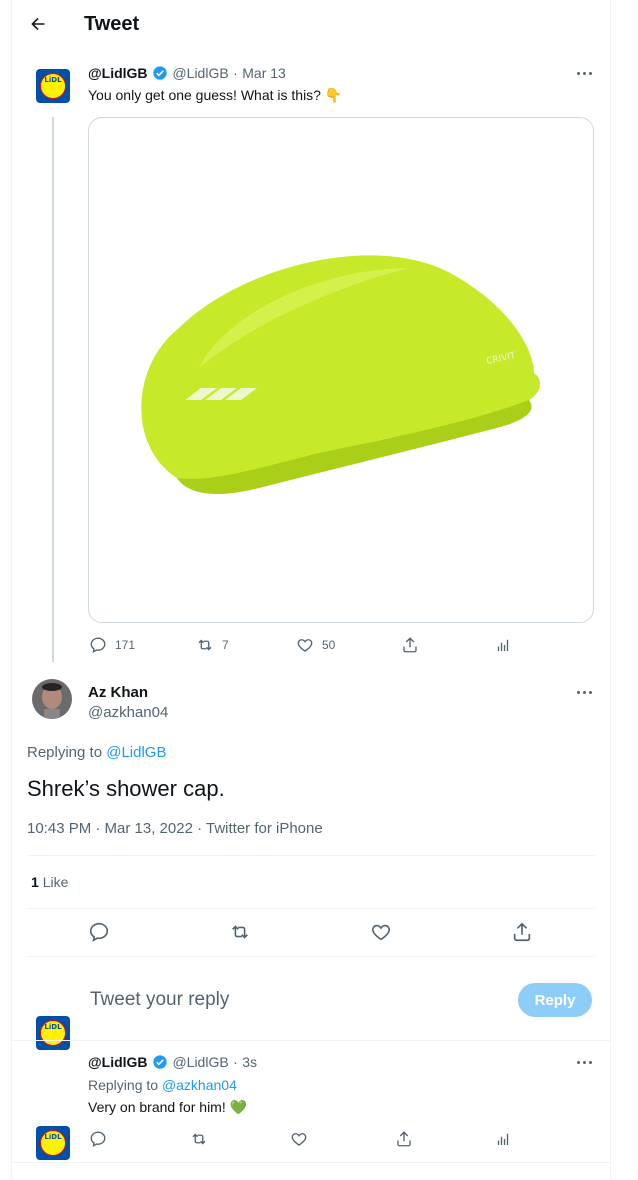 Image resolution: width=638 pixels, height=1180 pixels. What do you see at coordinates (159, 1000) in the screenshot?
I see `reply-input: Tweet your reply` at bounding box center [159, 1000].